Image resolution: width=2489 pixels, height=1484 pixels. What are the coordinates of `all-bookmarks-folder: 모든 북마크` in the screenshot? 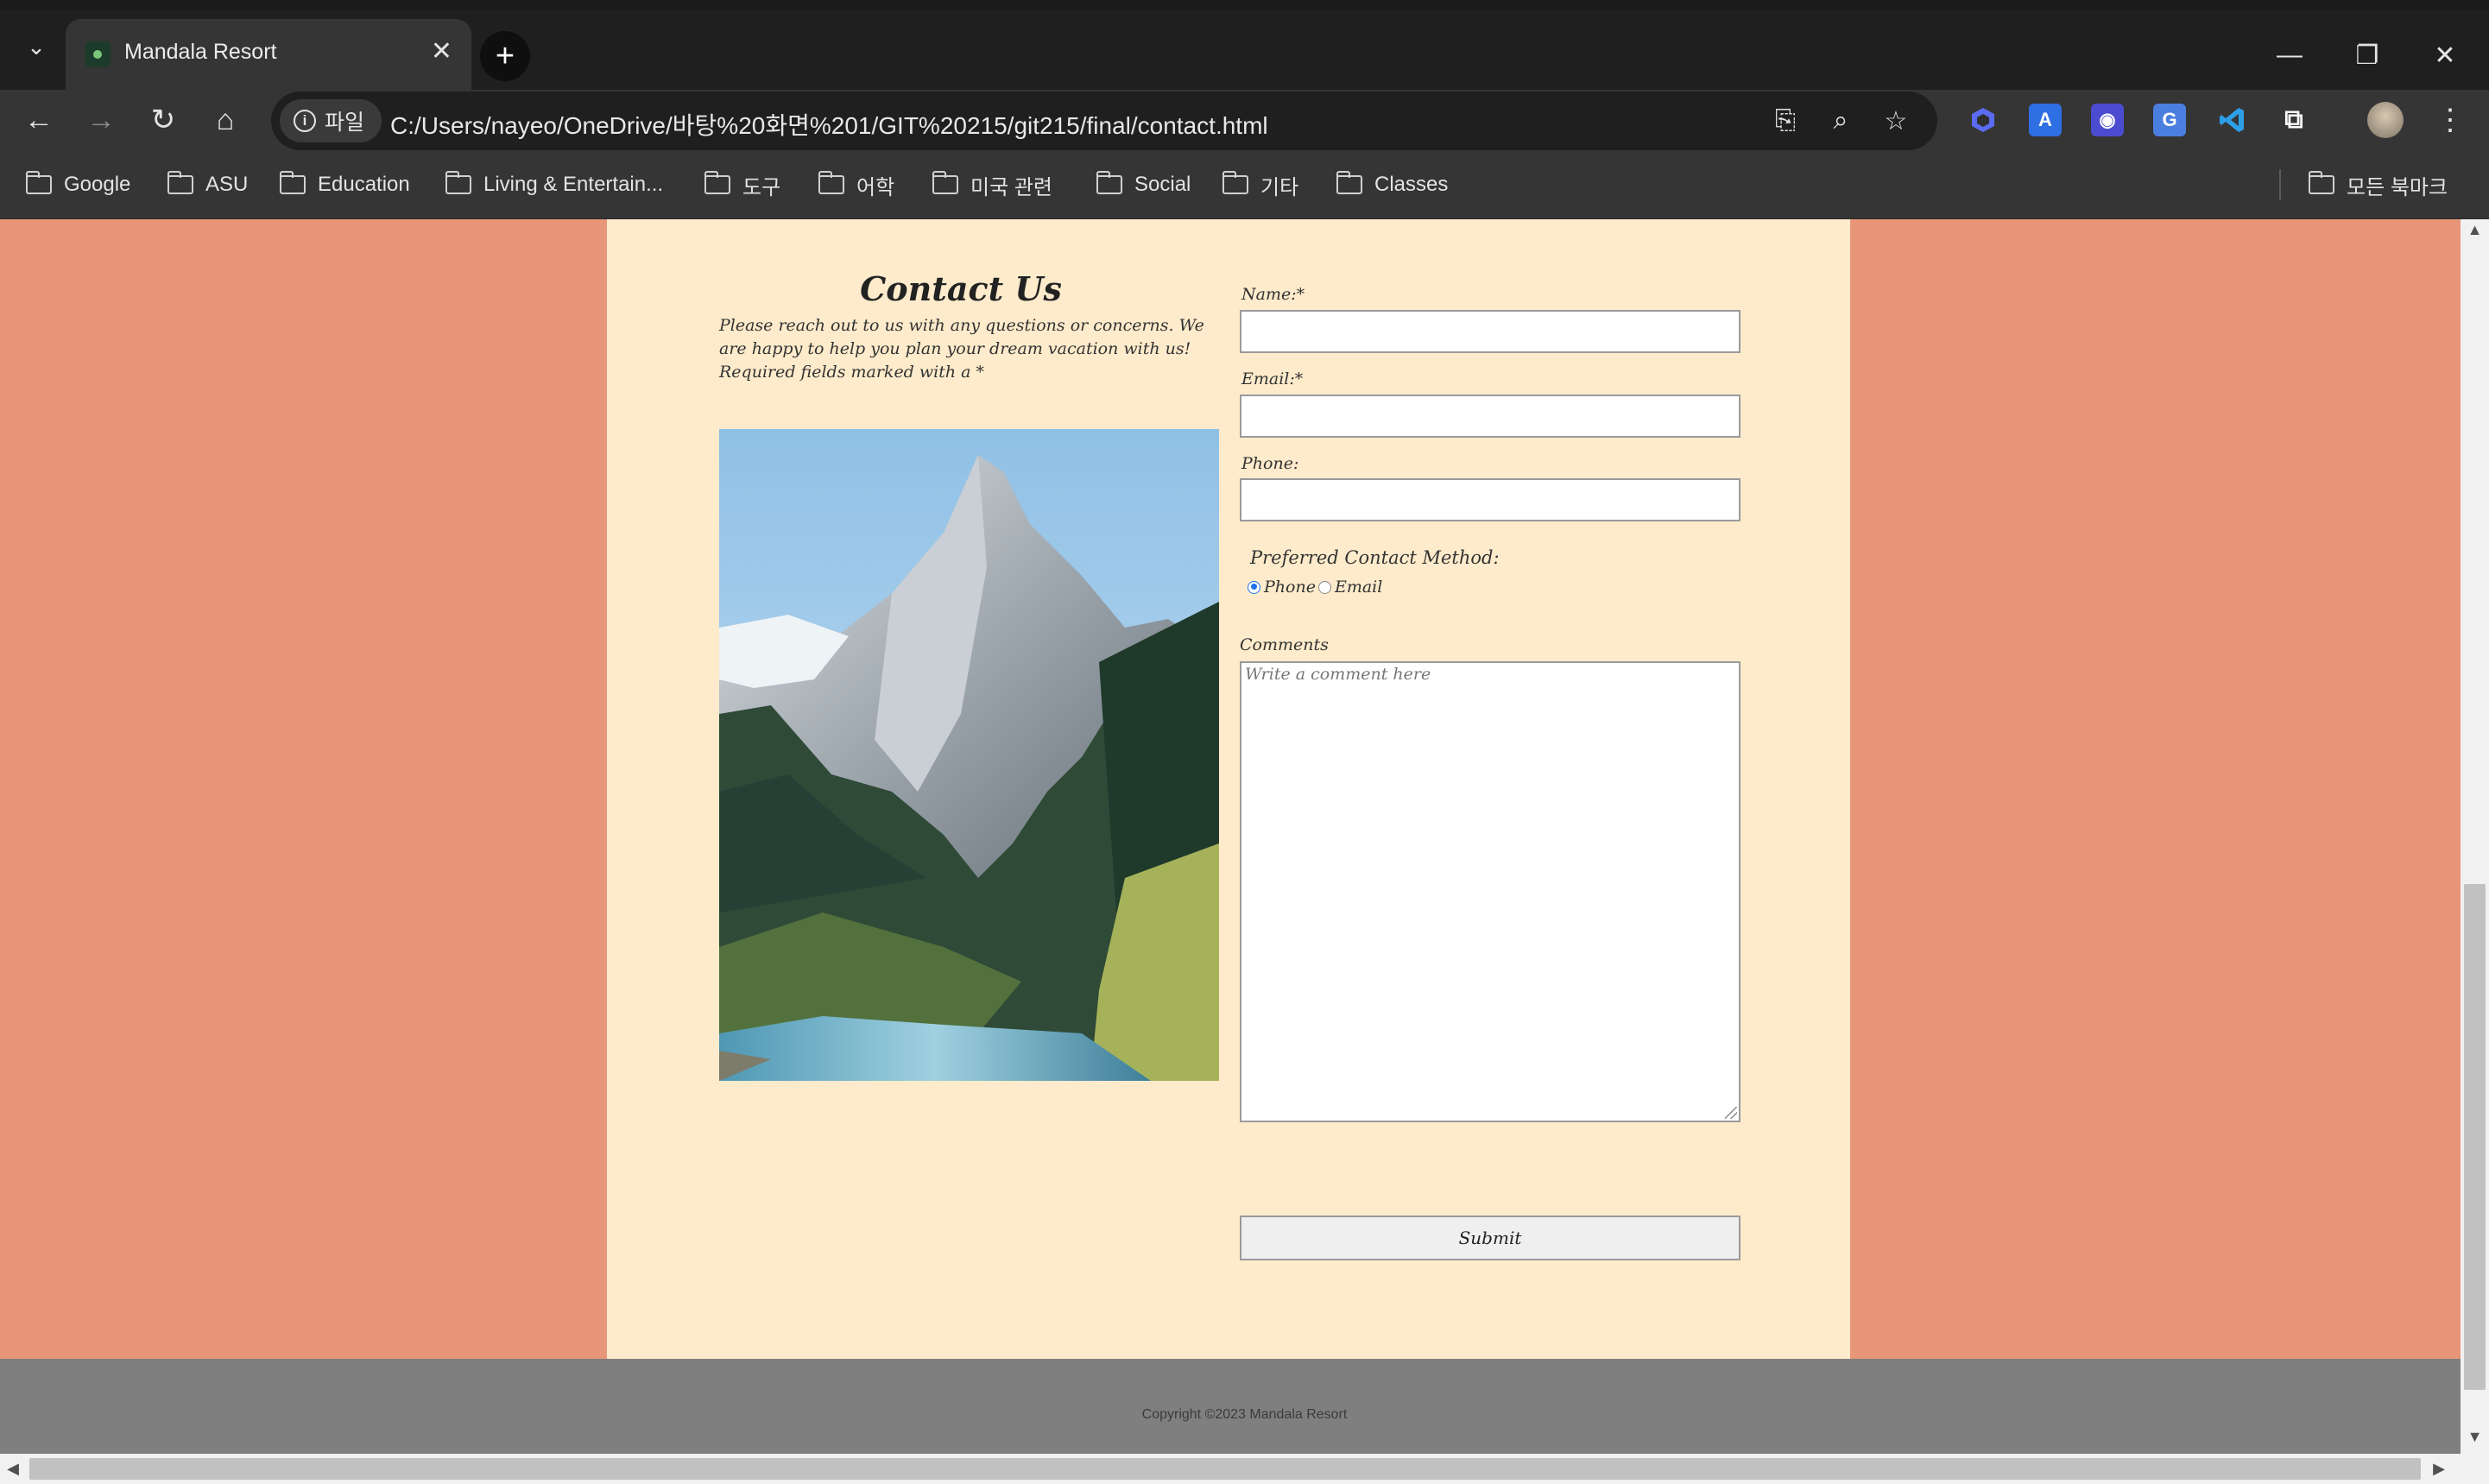 It's located at (2378, 184).